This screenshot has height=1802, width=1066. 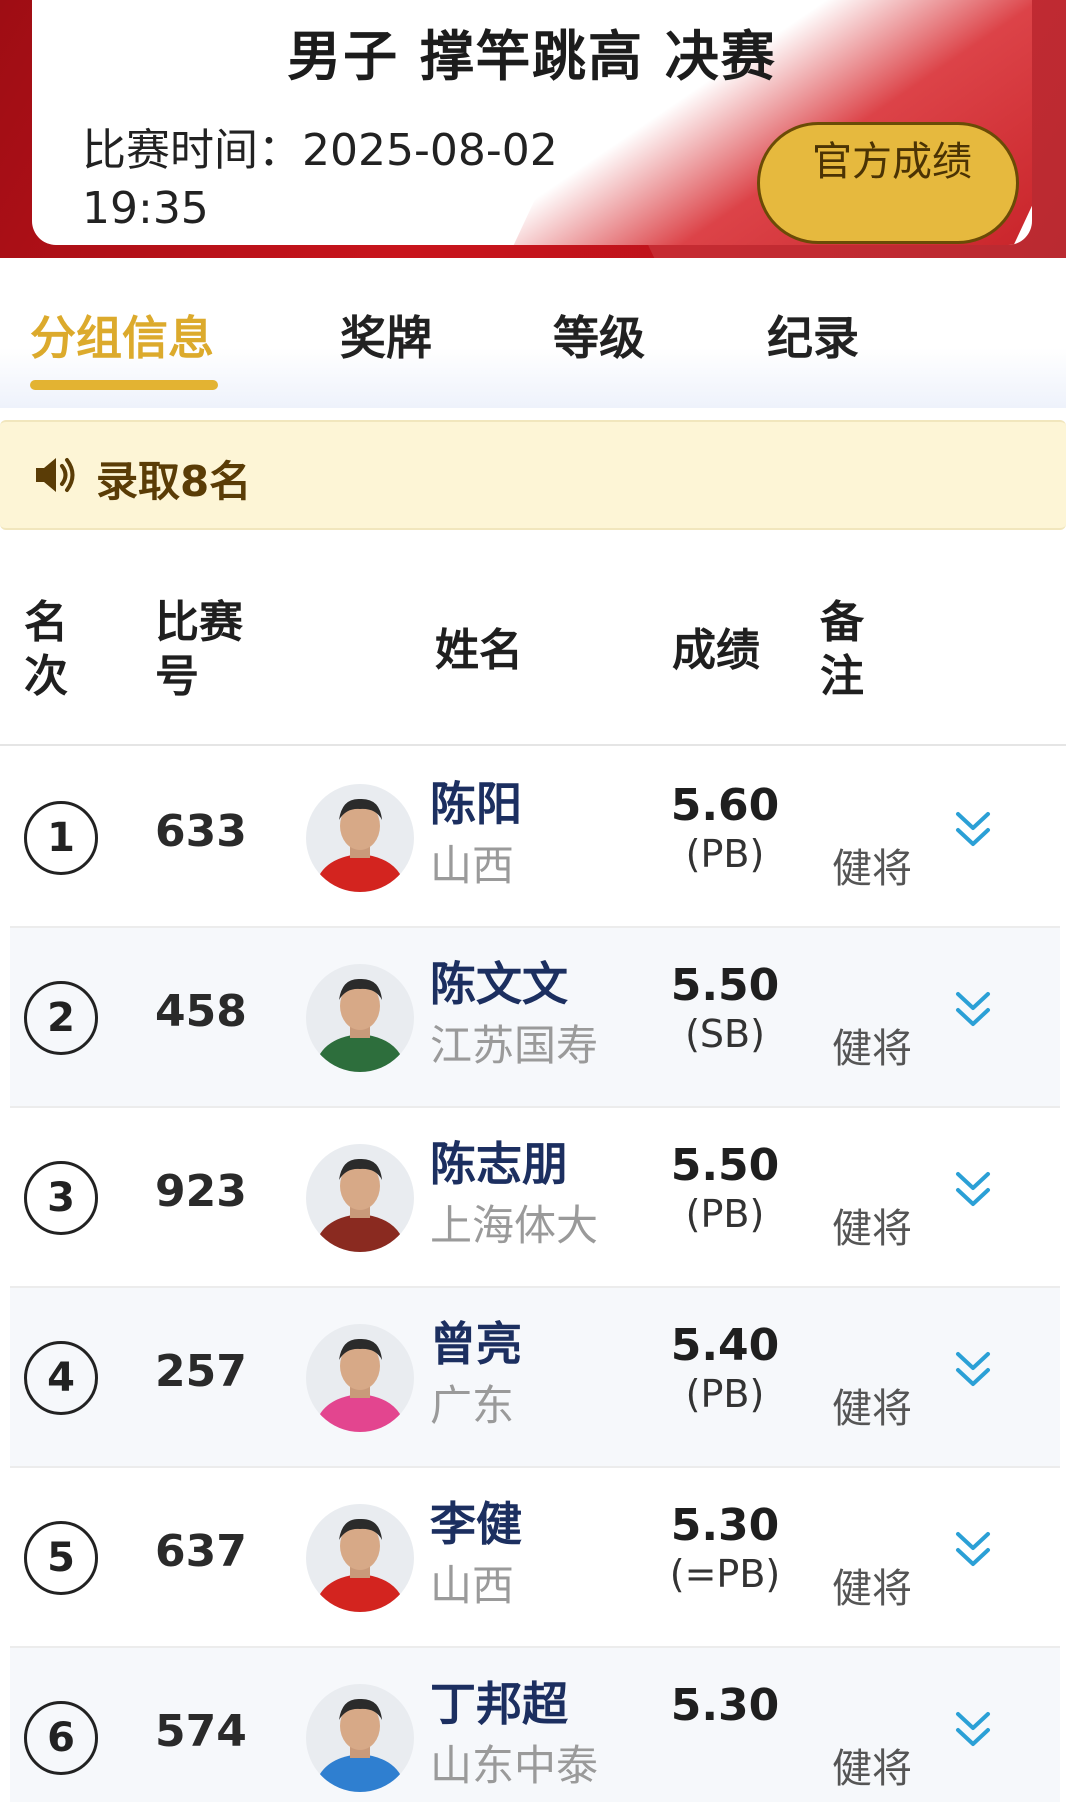 What do you see at coordinates (888, 183) in the screenshot?
I see `official-results-button: 官方成绩` at bounding box center [888, 183].